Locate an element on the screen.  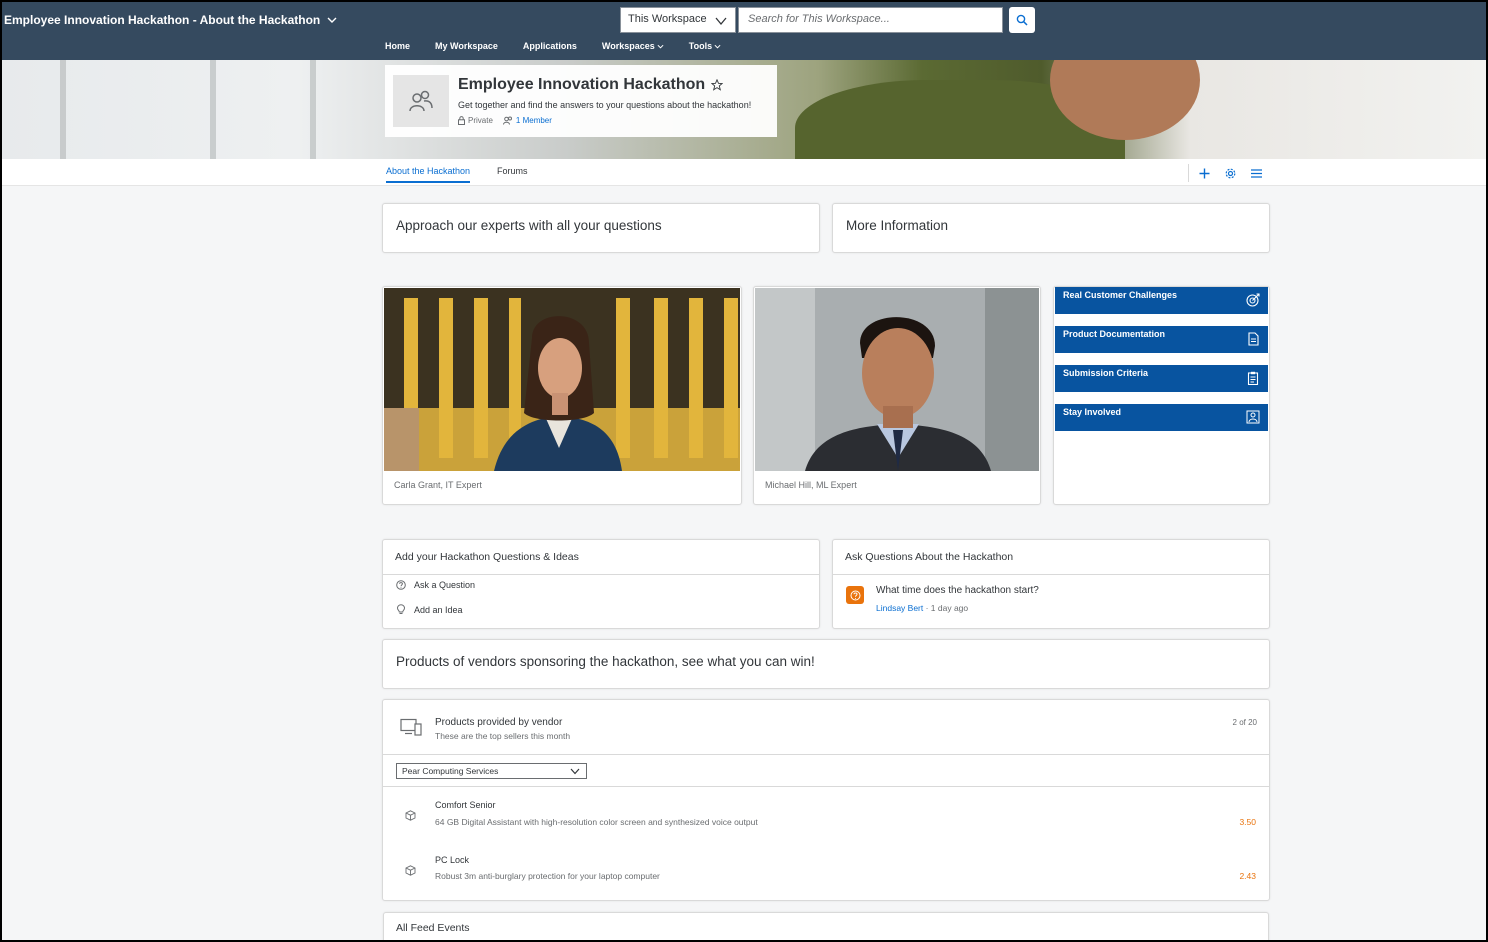
link-product-documentation: Product Documentation is located at coordinates (1161, 339).